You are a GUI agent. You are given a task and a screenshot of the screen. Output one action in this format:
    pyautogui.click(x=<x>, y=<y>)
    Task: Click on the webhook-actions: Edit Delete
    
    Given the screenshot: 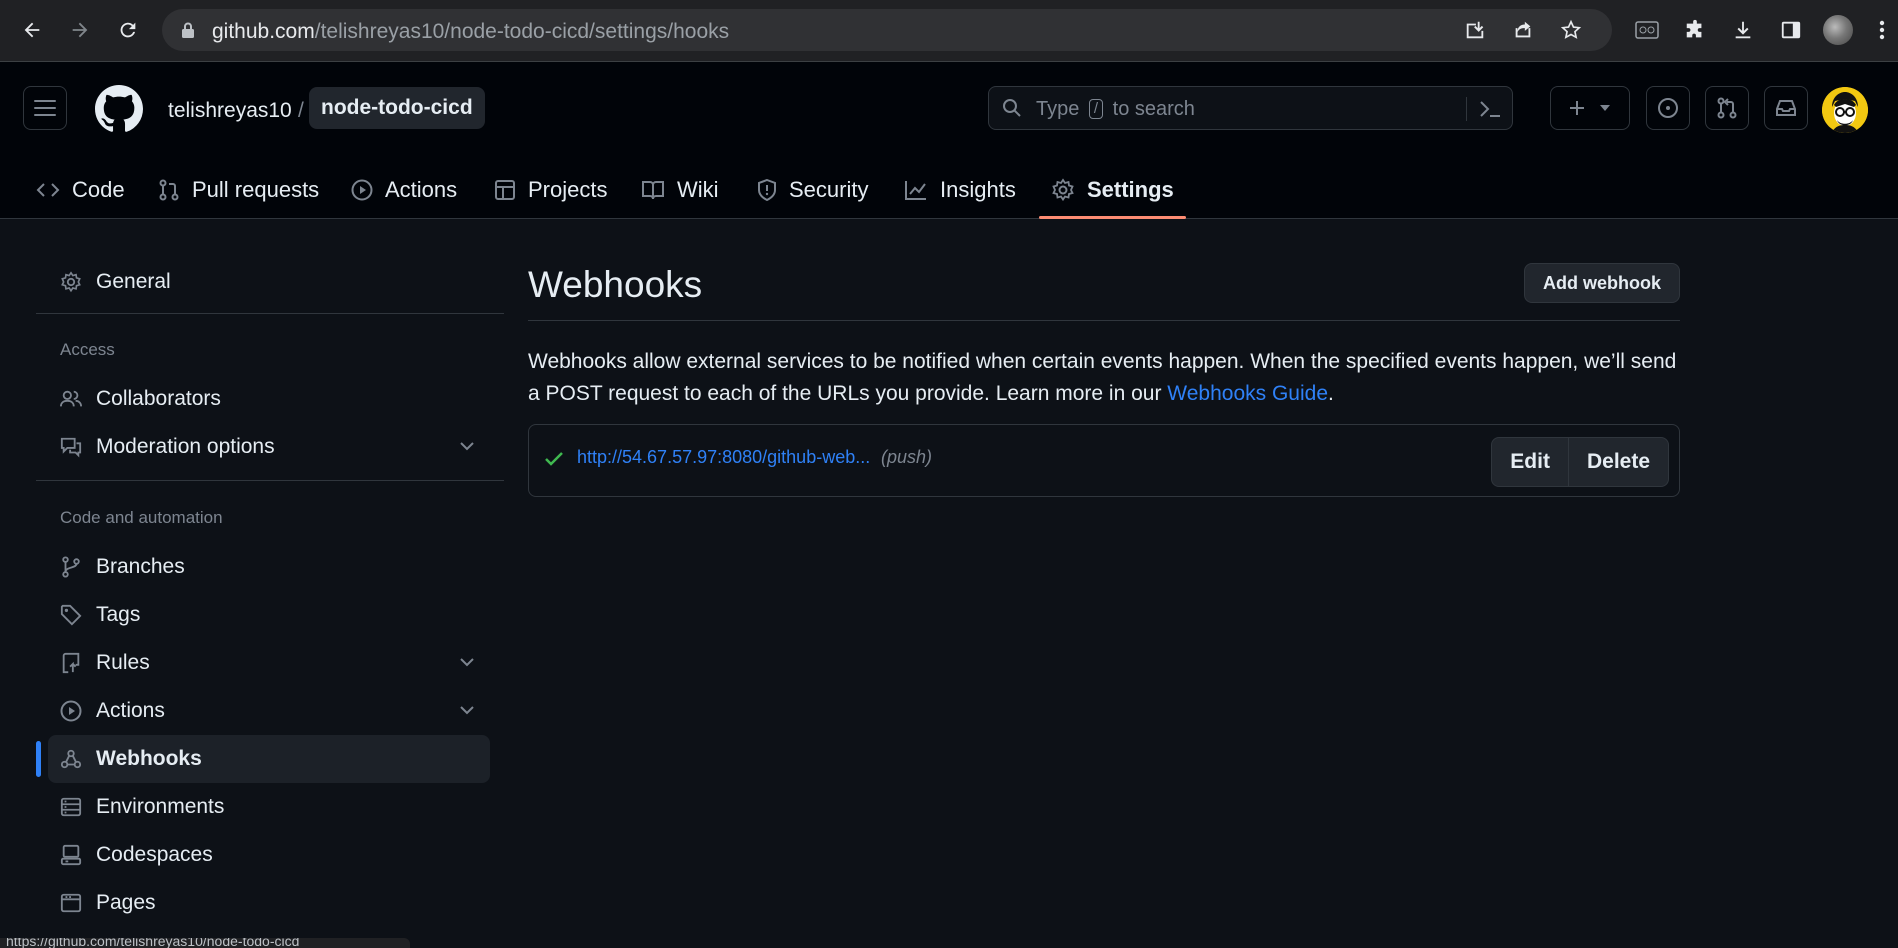 What is the action you would take?
    pyautogui.click(x=1580, y=462)
    